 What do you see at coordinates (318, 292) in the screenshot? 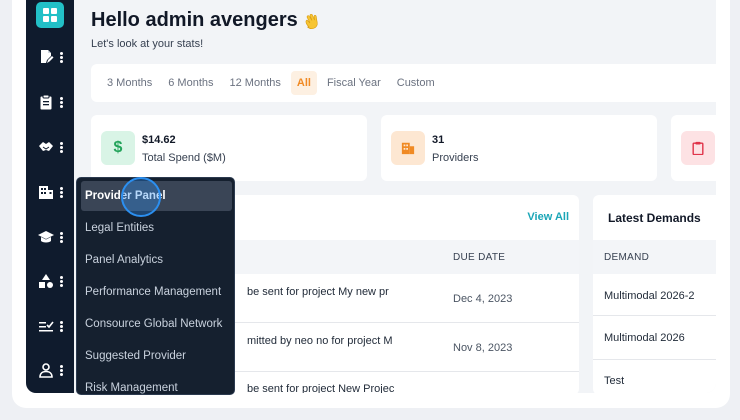
I see `task-row-text: be sent for project My new pr` at bounding box center [318, 292].